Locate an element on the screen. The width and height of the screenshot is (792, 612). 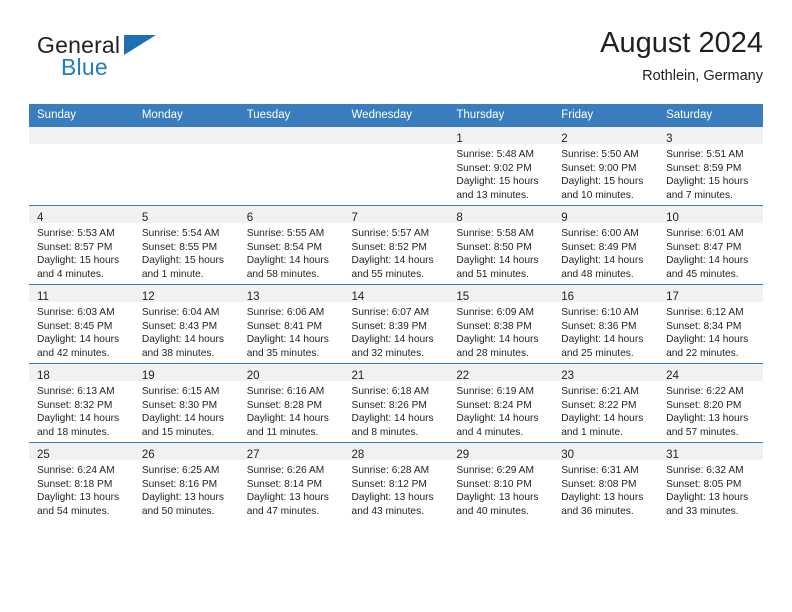
general-blue-logo: General Blue is located at coordinates (139, 63).